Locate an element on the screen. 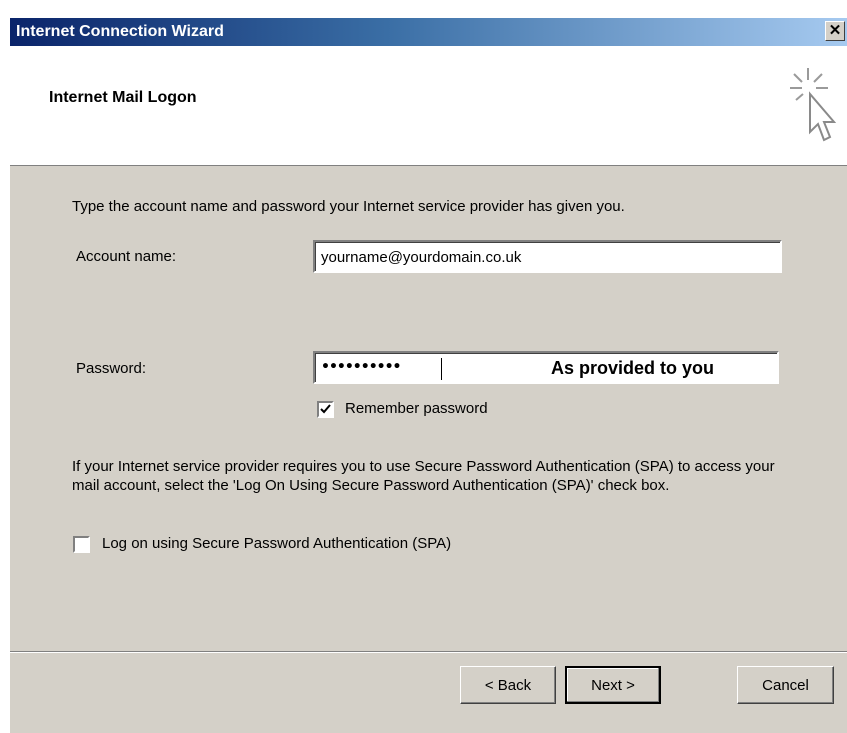 This screenshot has width=847, height=733. title-bar: Internet Connection Wizard ✕ is located at coordinates (428, 32).